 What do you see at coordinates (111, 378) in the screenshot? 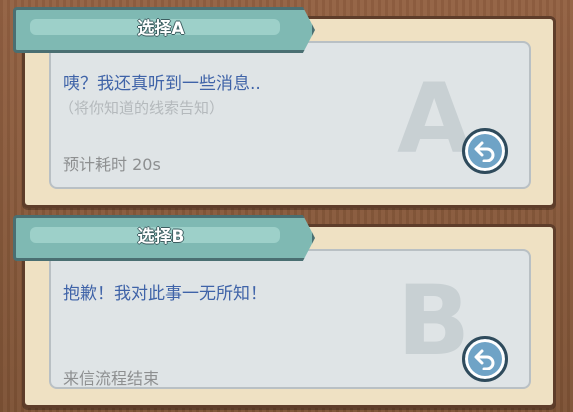
I see `choice-b-footer-text: 来信流程结束` at bounding box center [111, 378].